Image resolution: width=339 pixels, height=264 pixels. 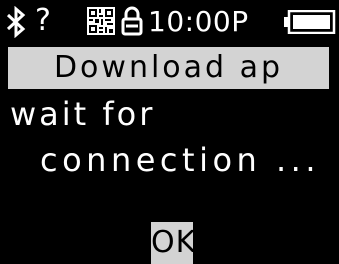 I want to click on message-line-1: wait for, so click(x=83, y=114).